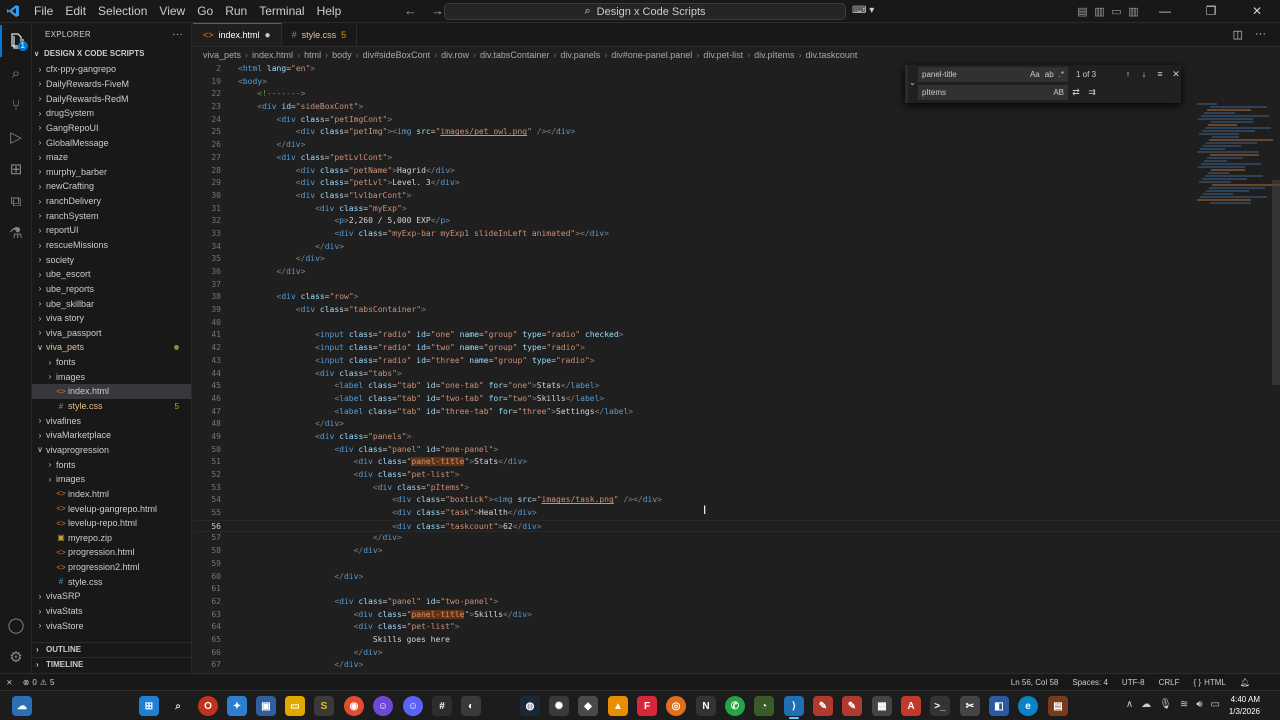 This screenshot has height=720, width=1280. I want to click on menu-run: Run, so click(236, 11).